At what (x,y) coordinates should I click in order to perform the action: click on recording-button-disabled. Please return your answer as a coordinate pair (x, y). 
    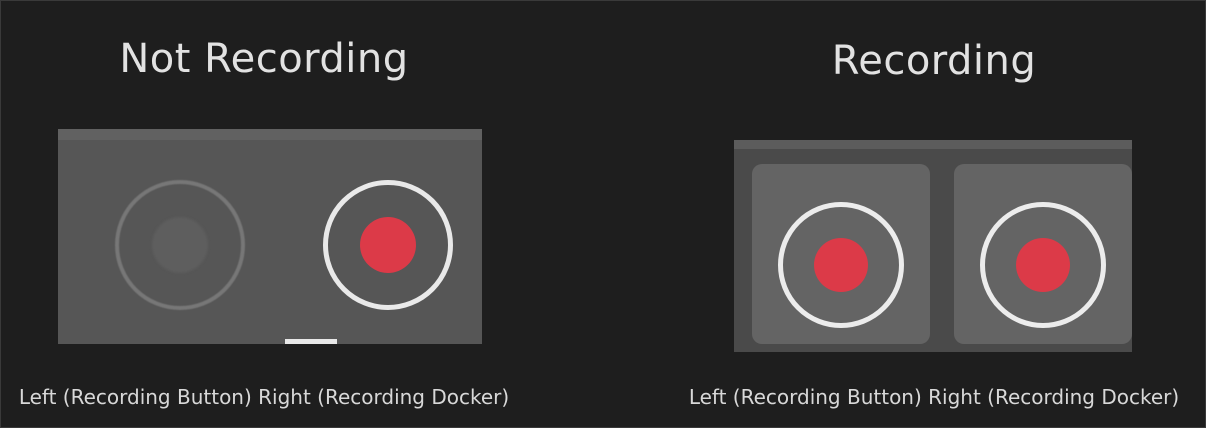
    Looking at the image, I should click on (180, 245).